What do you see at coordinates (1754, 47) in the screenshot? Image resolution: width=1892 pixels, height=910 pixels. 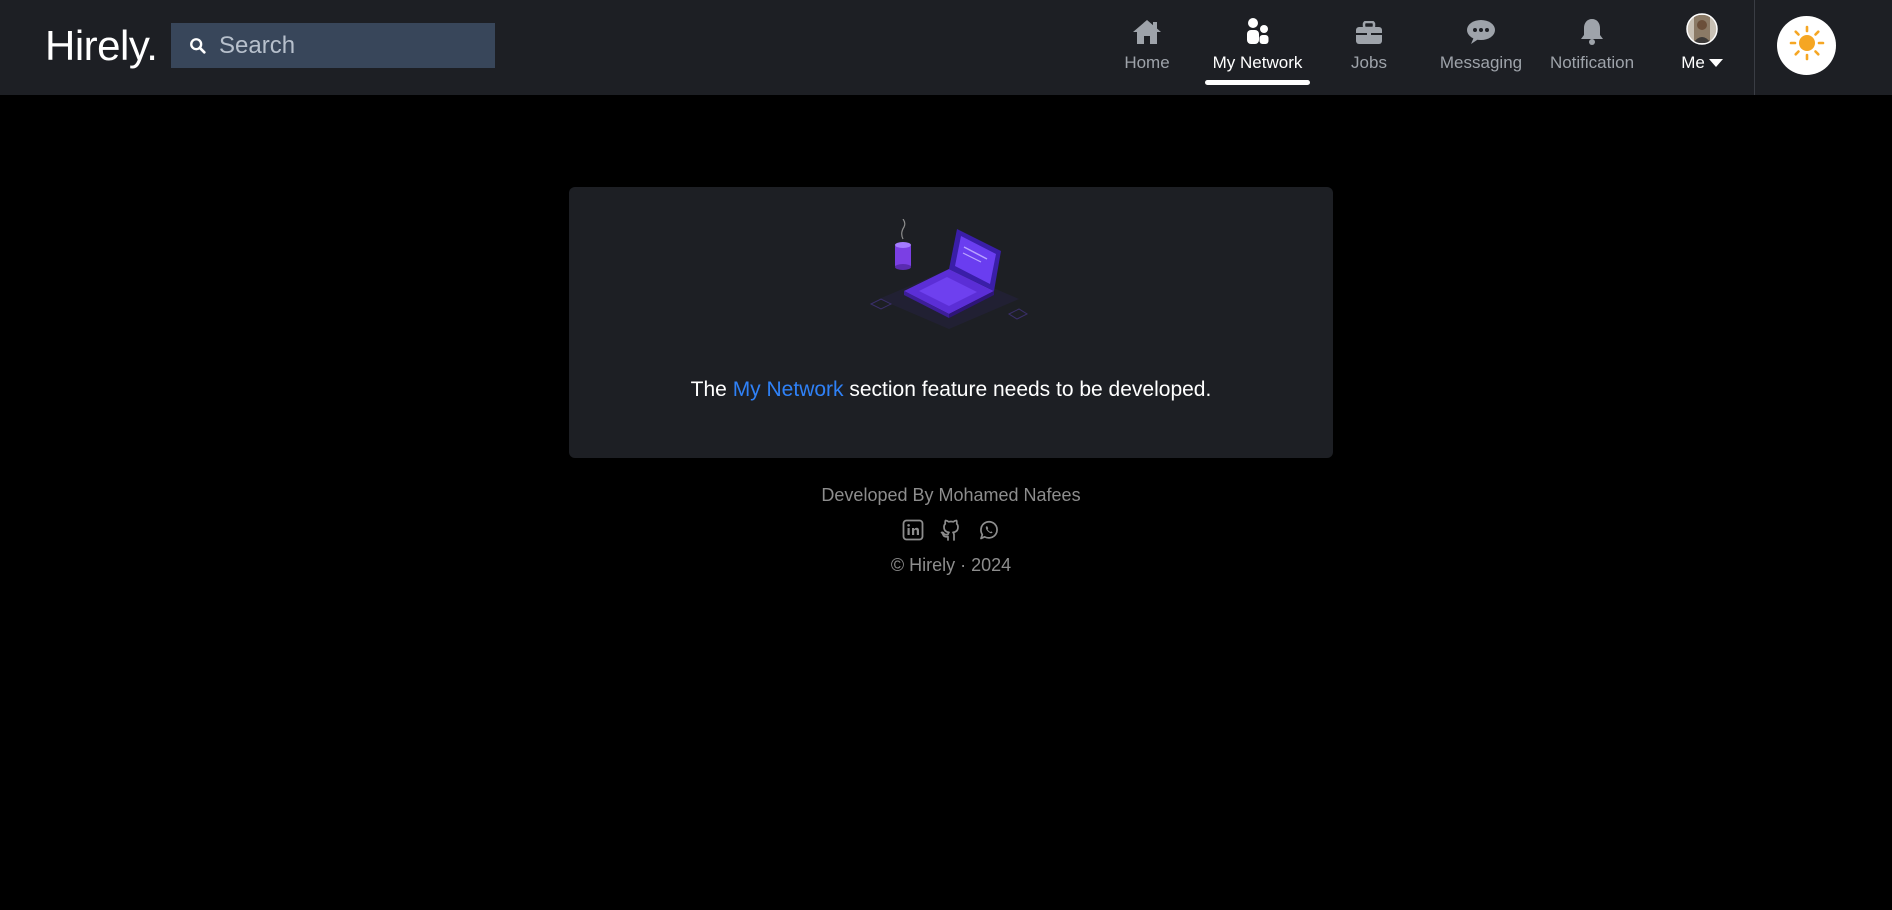 I see `navbar-divider` at bounding box center [1754, 47].